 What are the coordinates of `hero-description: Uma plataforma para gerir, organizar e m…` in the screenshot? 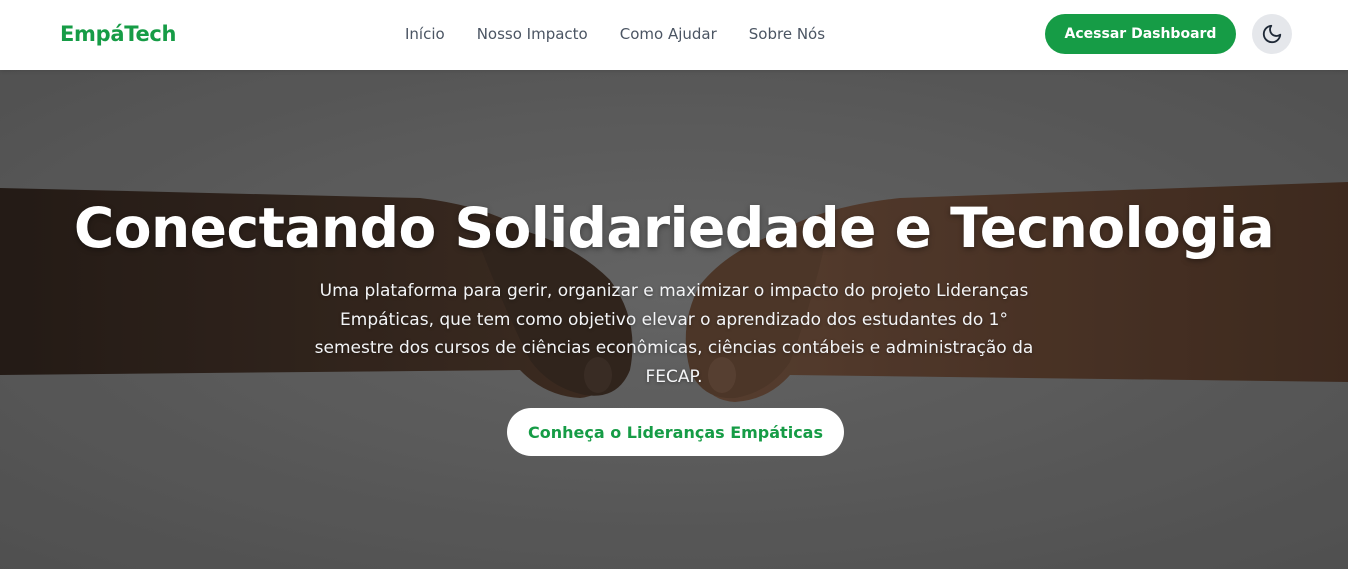 It's located at (674, 334).